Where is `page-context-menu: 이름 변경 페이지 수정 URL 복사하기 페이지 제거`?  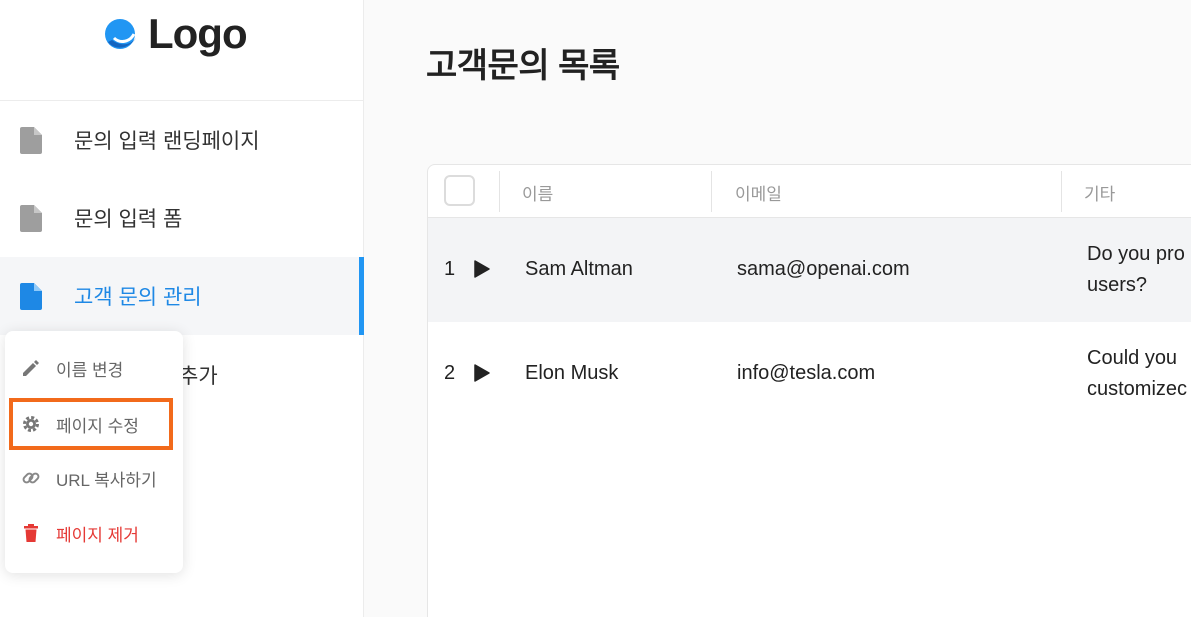 page-context-menu: 이름 변경 페이지 수정 URL 복사하기 페이지 제거 is located at coordinates (94, 452).